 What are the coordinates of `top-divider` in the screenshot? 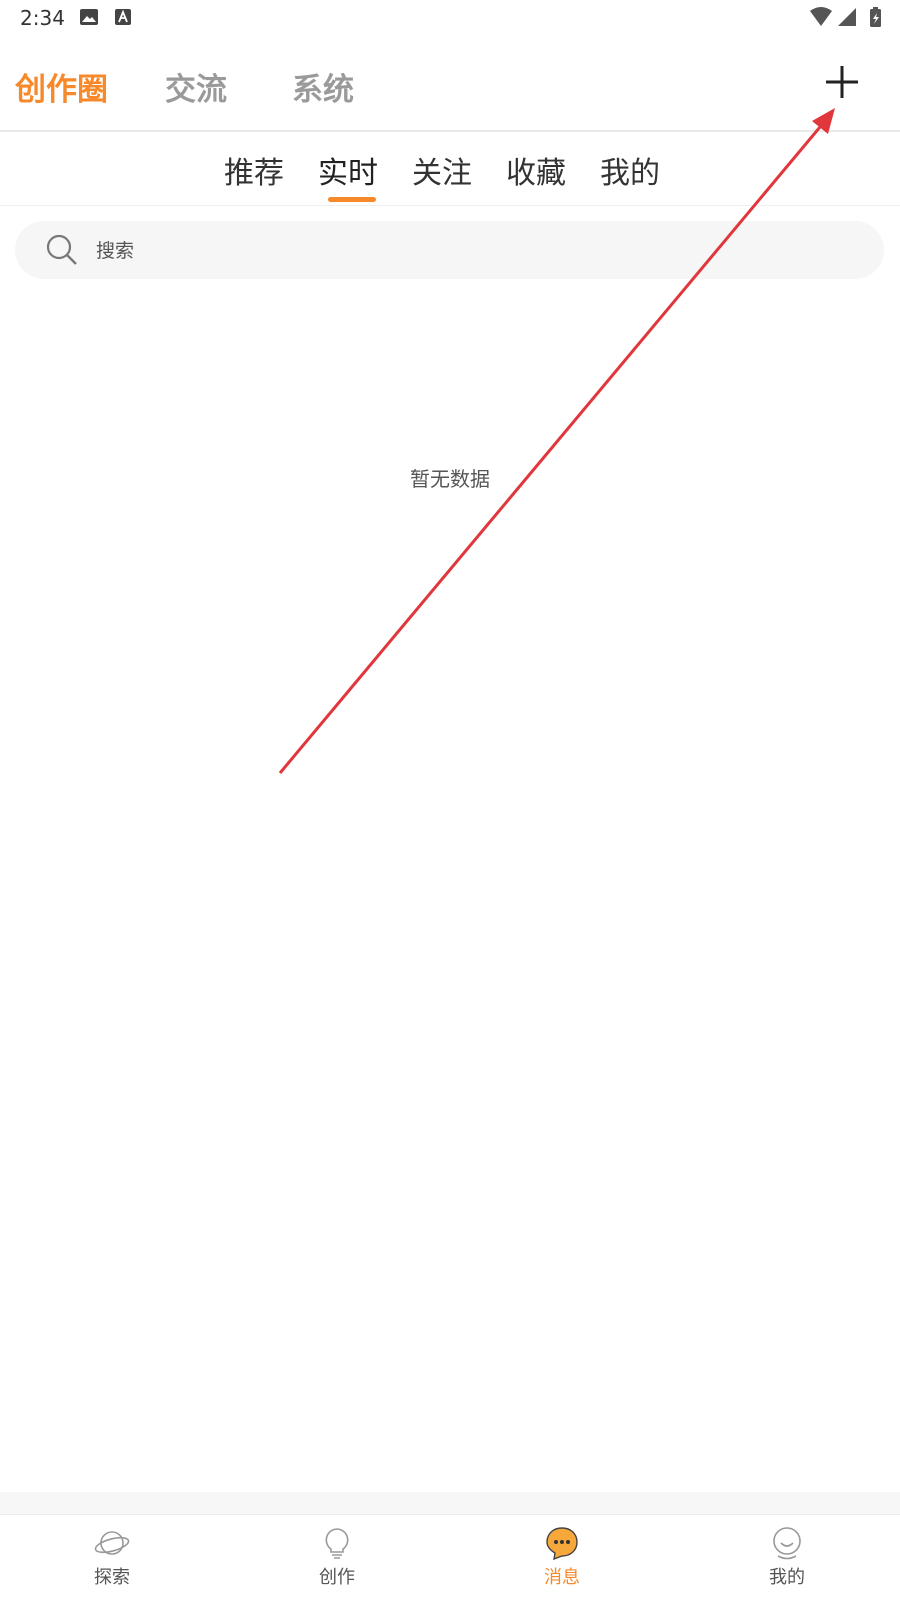 It's located at (450, 131).